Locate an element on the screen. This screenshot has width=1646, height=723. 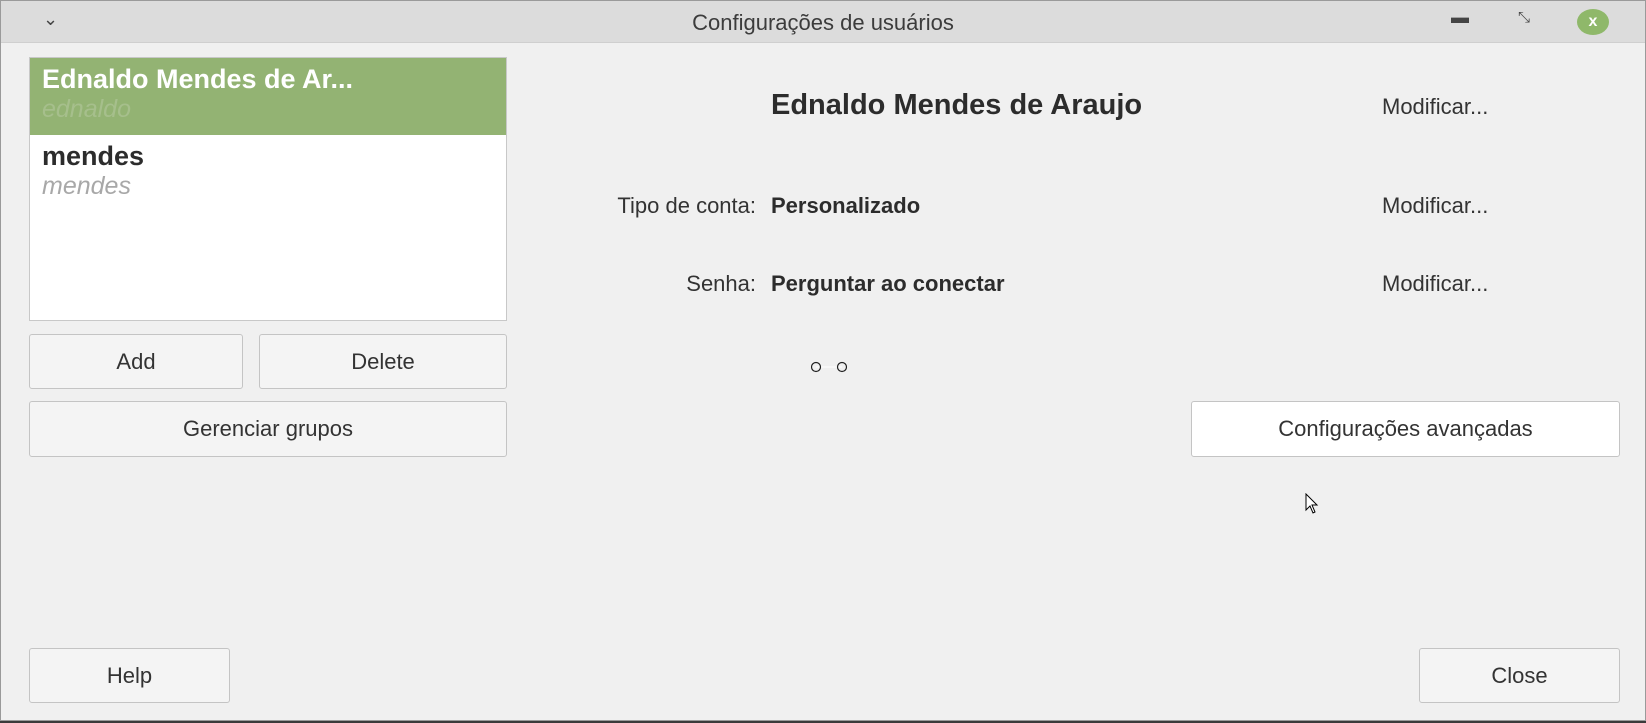
title-bar: ⌄ Configurações de usuários ▬ ⤡ x is located at coordinates (823, 22).